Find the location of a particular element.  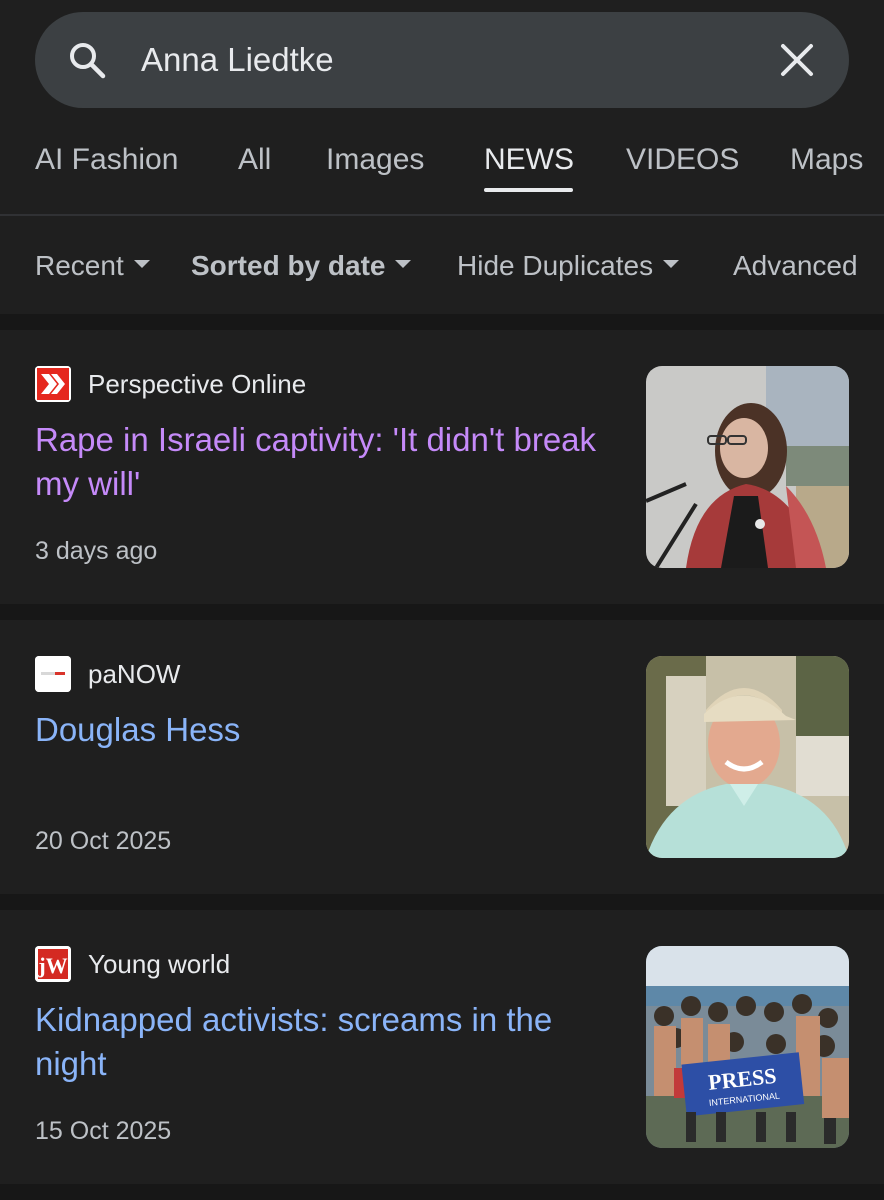

publish-date: 15 Oct 2025 is located at coordinates (103, 1131).